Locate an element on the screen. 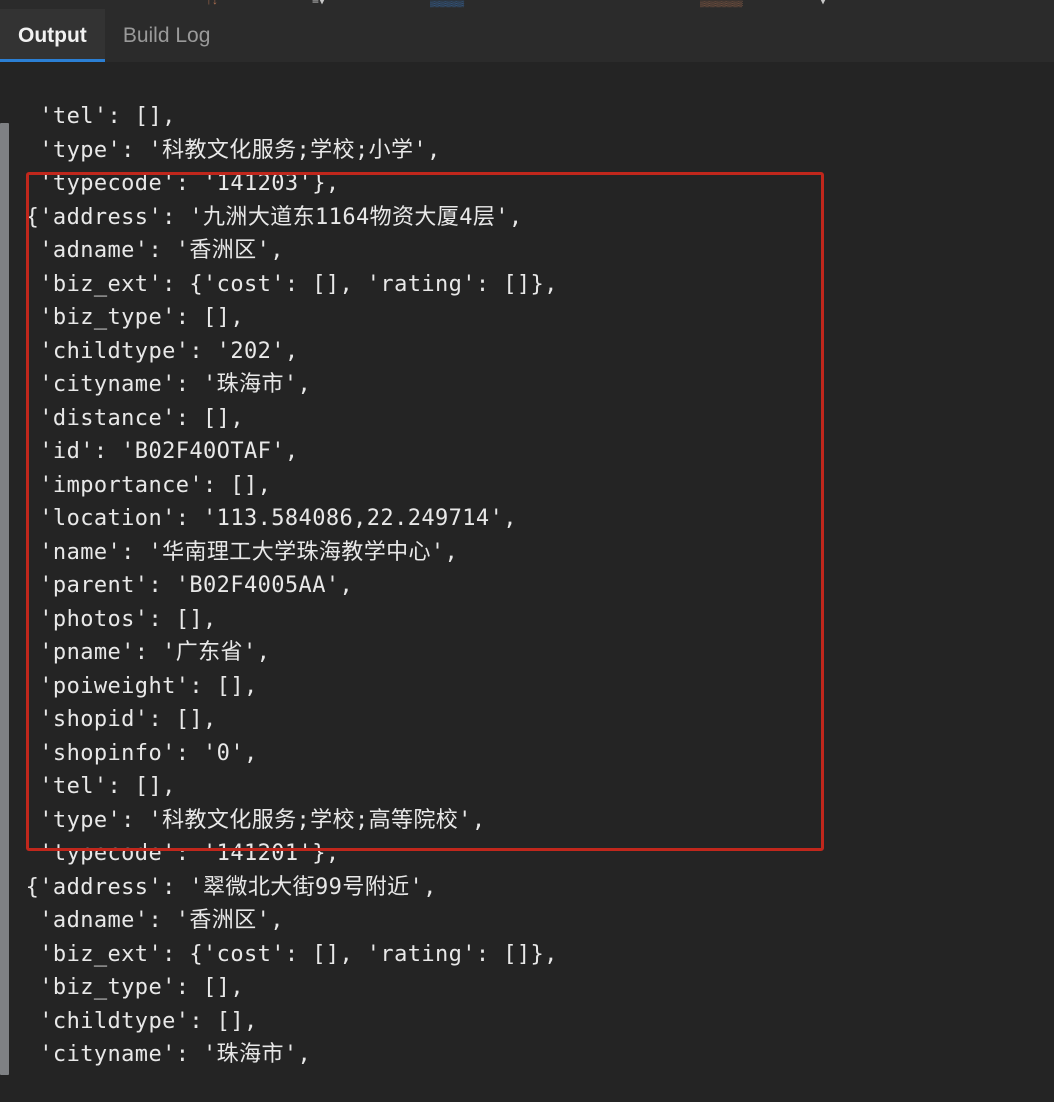  console-line: 'type': '科教文化服务;学校;小学', is located at coordinates (226, 150).